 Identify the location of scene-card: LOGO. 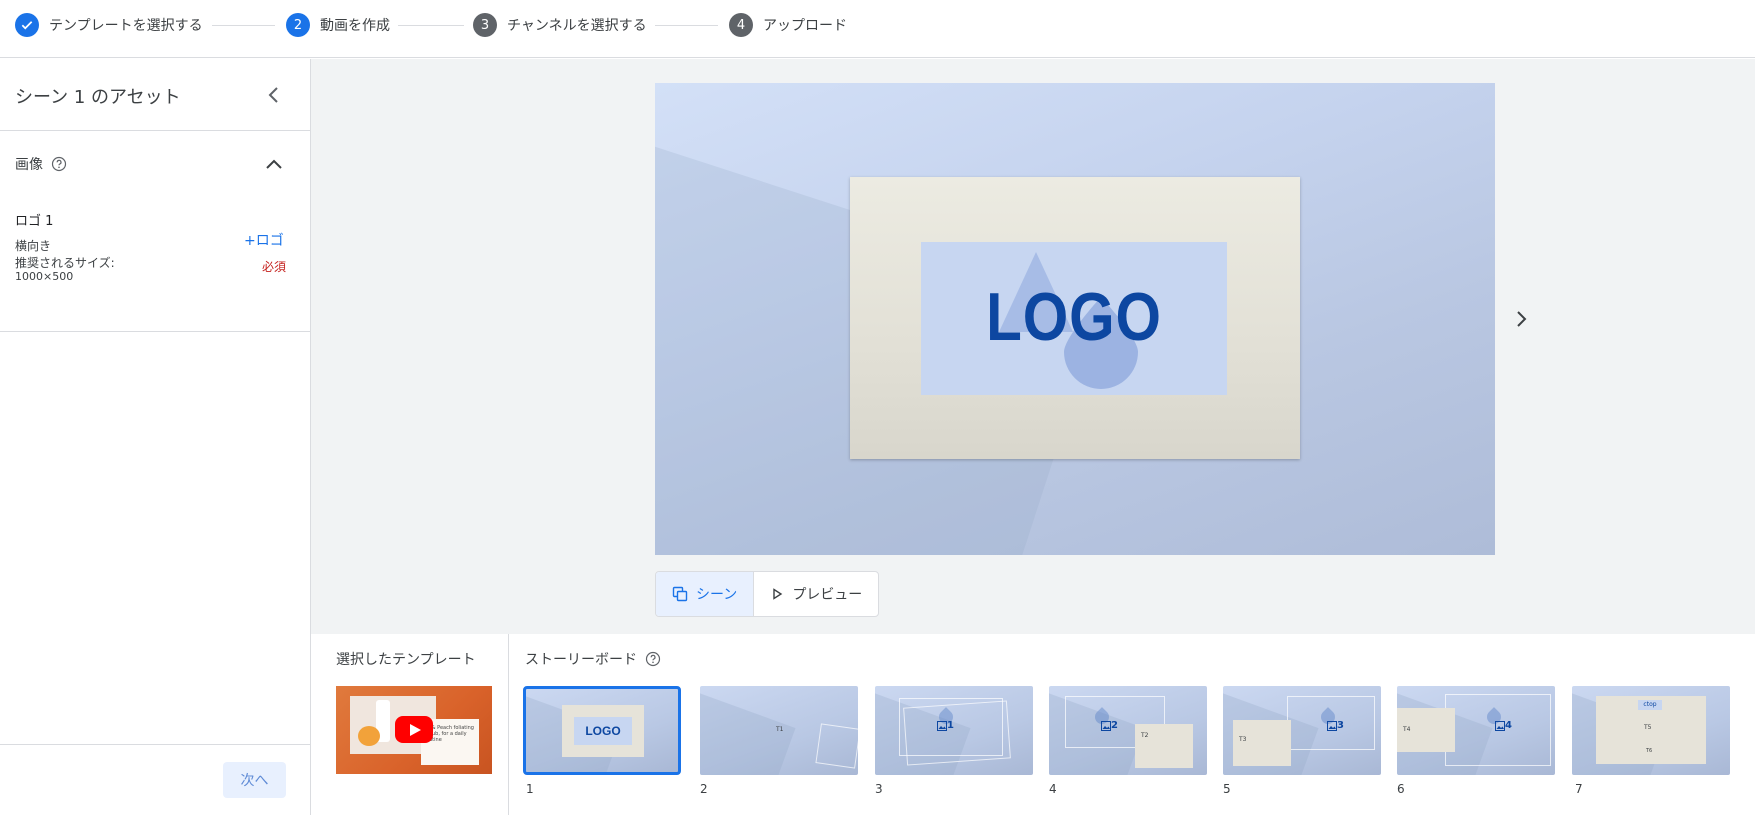
(603, 731).